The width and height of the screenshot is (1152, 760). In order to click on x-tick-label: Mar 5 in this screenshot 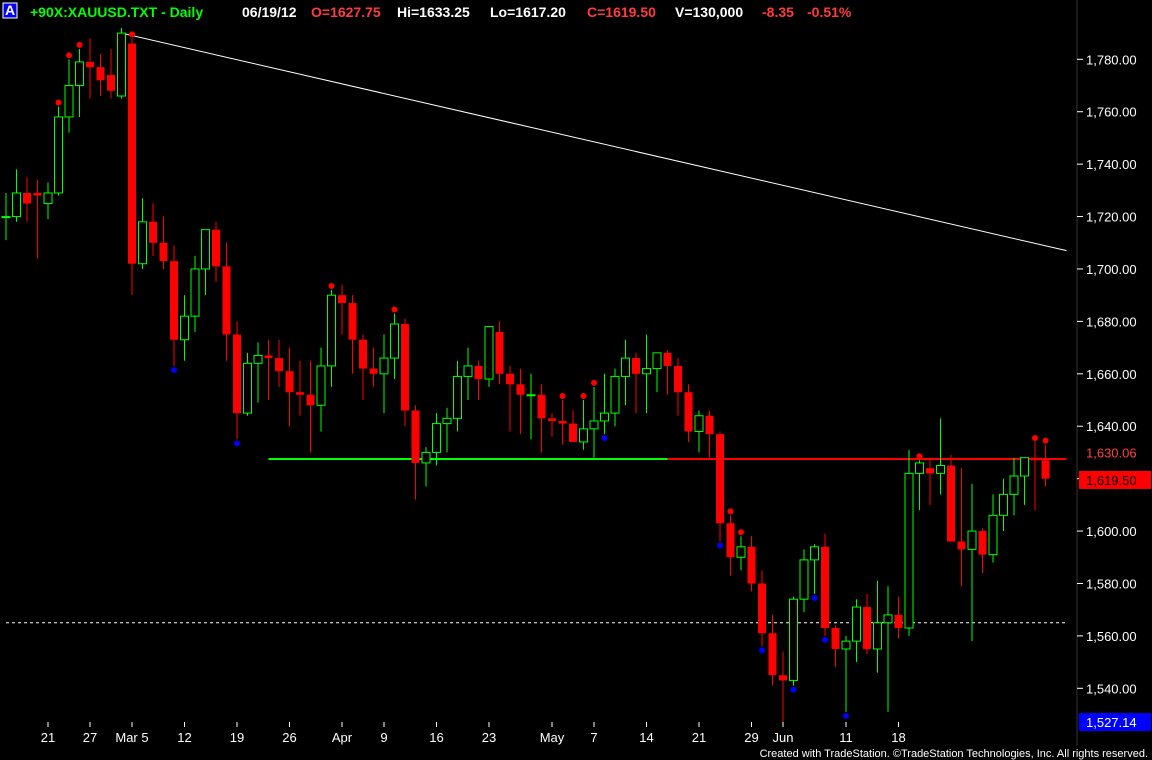, I will do `click(131, 737)`.